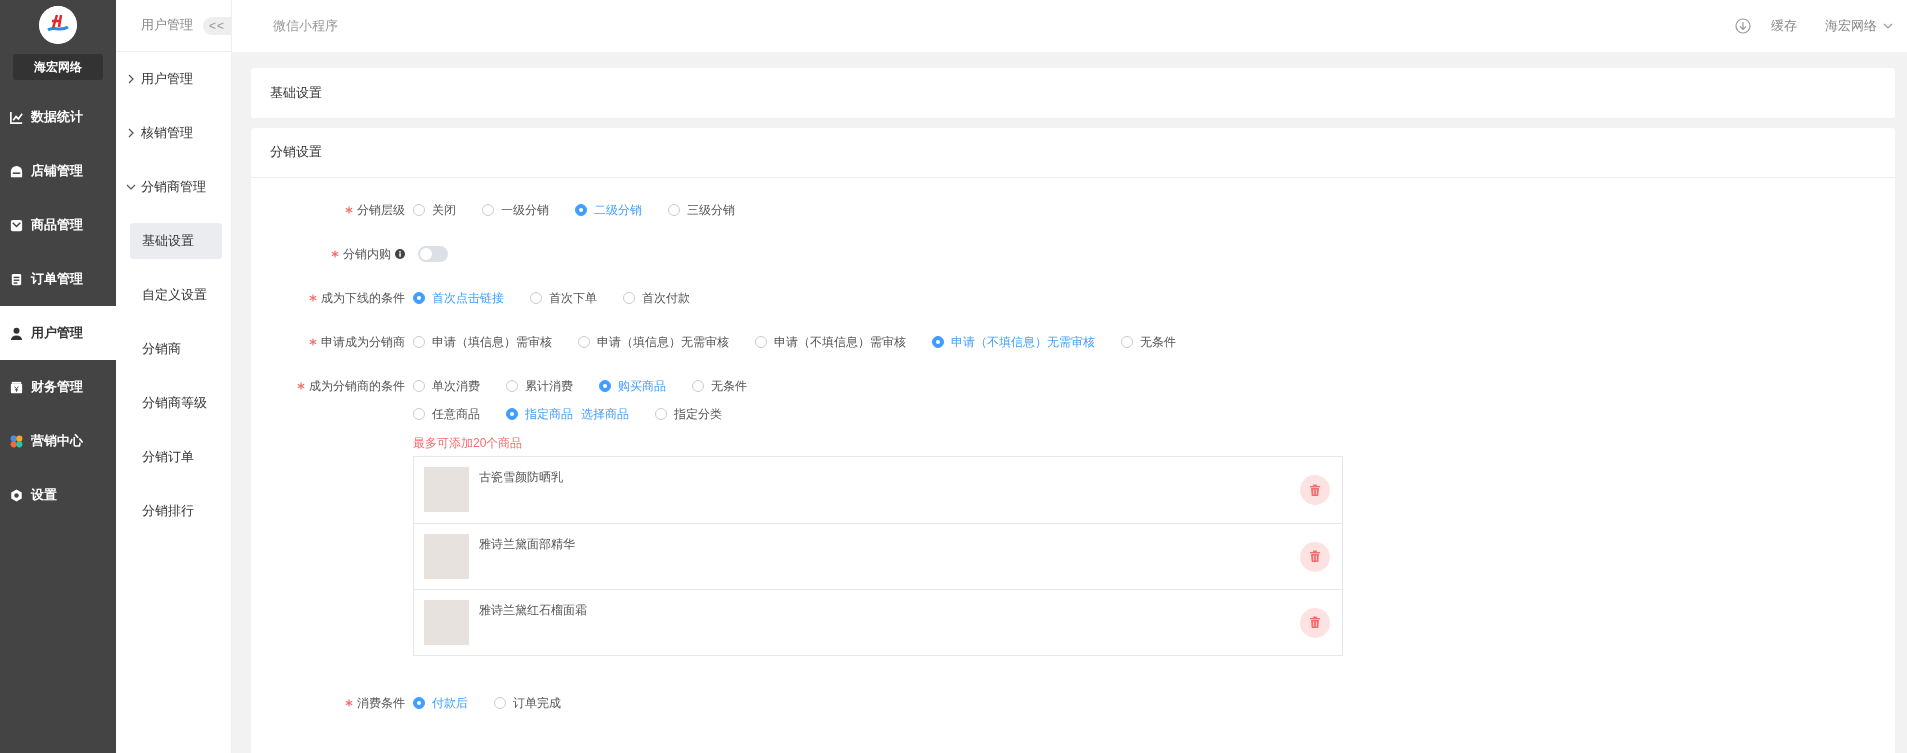 Image resolution: width=1907 pixels, height=753 pixels. What do you see at coordinates (1784, 26) in the screenshot?
I see `cache-button: 缓存` at bounding box center [1784, 26].